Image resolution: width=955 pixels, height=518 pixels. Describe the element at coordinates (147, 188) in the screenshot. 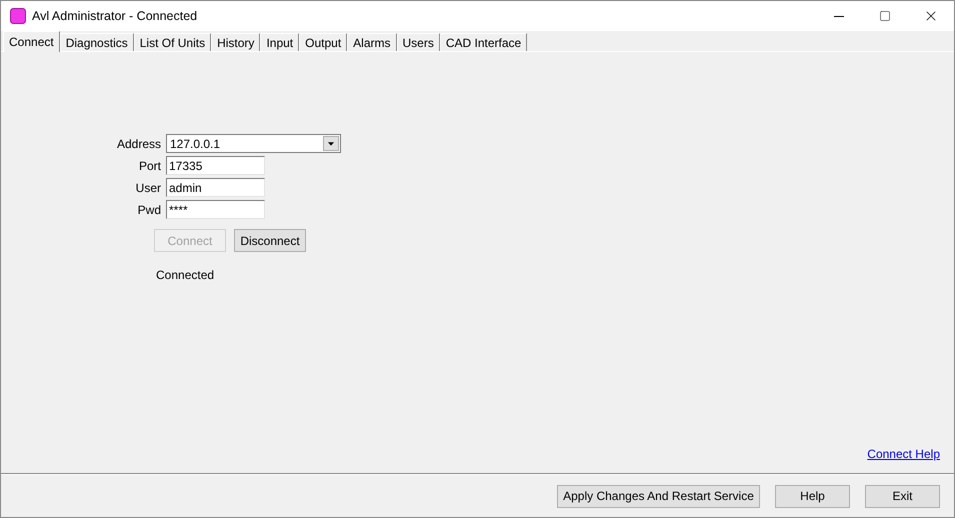

I see `field-label: User` at that location.